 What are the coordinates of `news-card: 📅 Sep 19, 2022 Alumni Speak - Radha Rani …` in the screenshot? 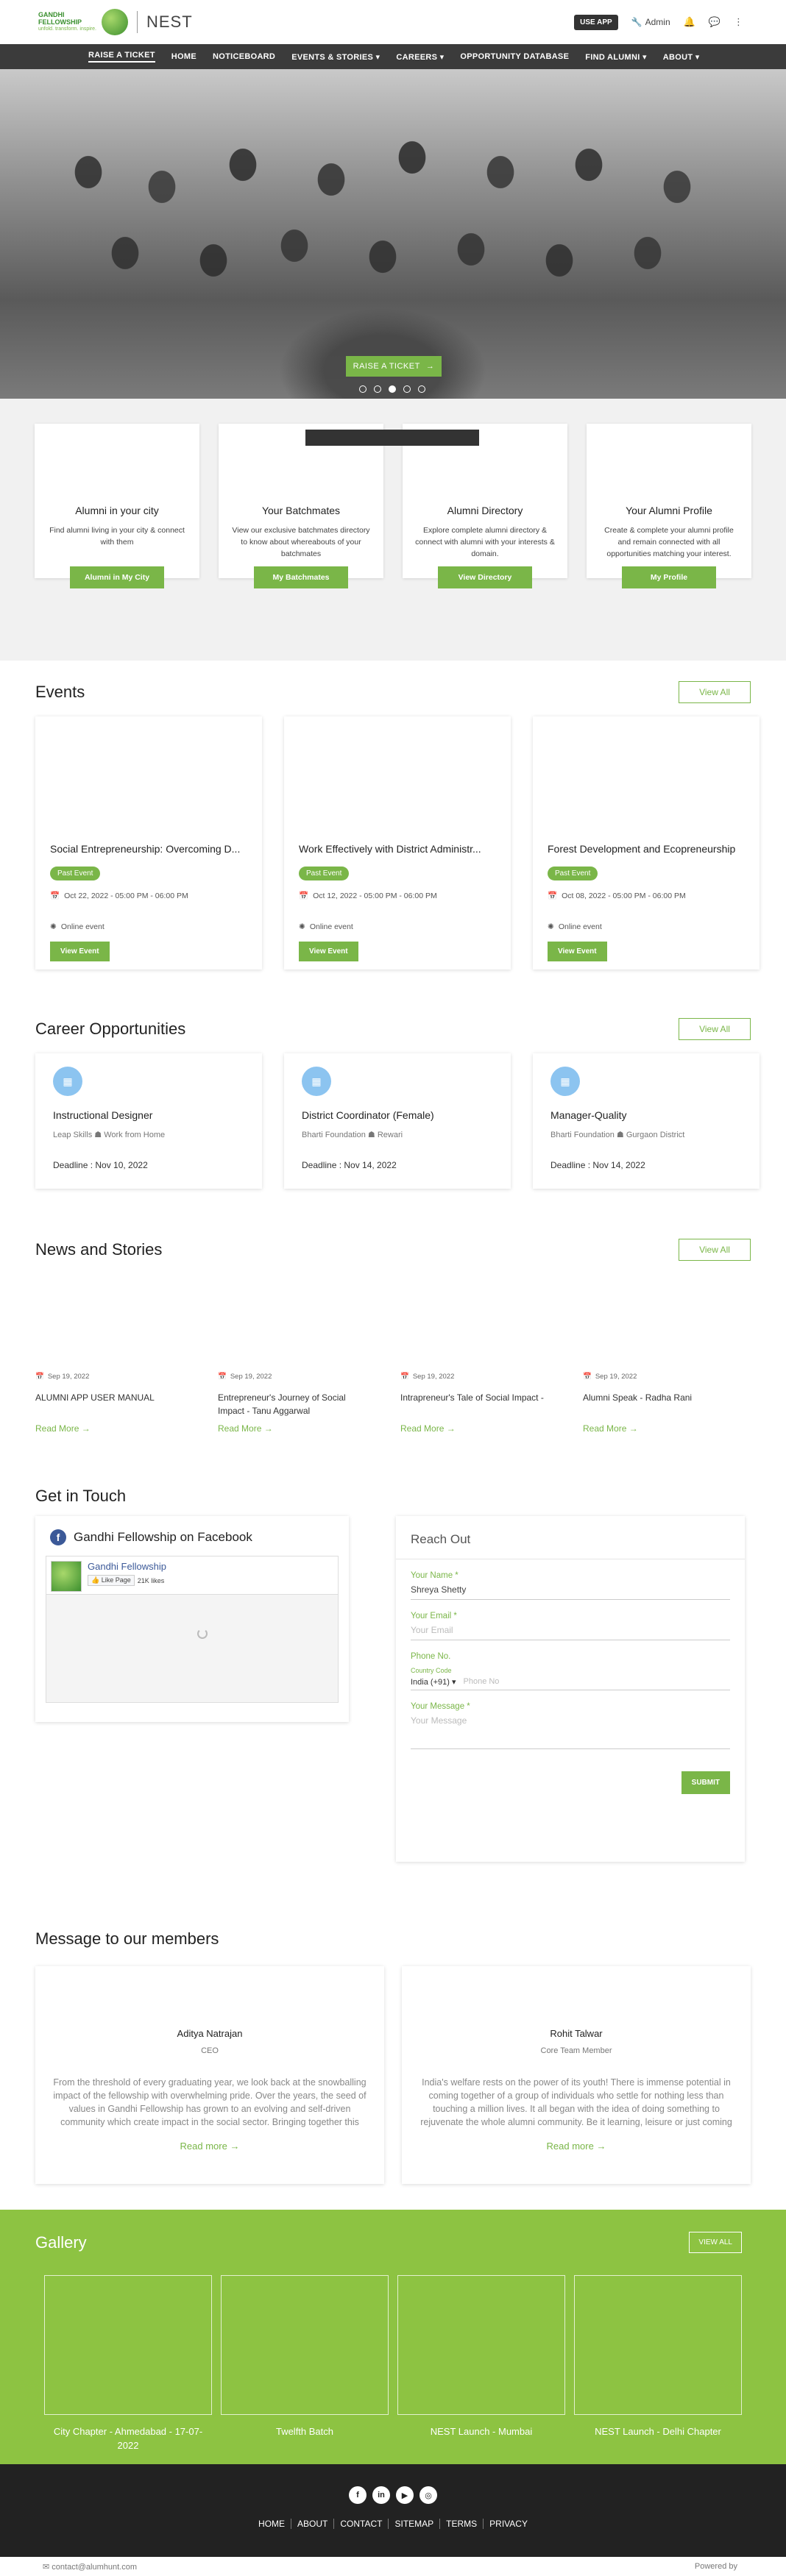 It's located at (660, 1403).